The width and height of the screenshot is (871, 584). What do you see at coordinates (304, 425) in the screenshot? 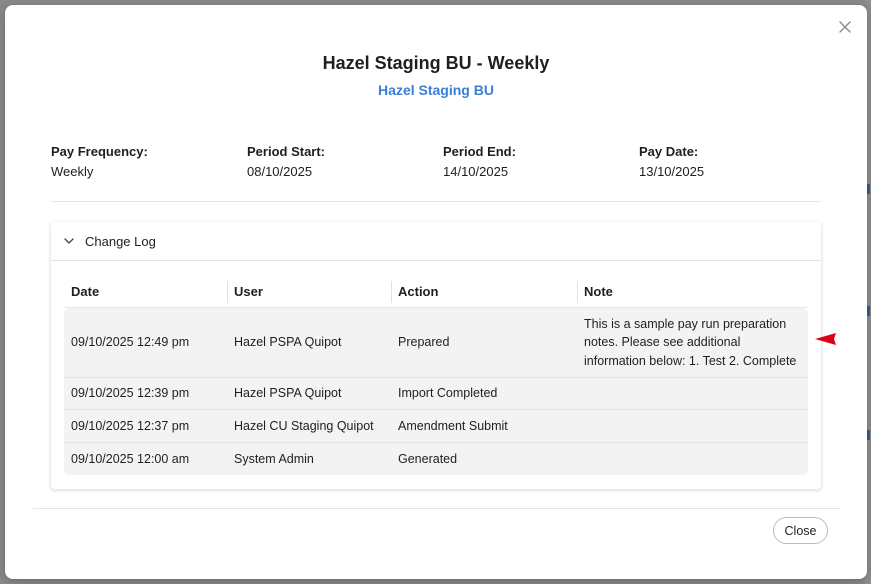
I see `cell-user: Hazel CU Staging Quipot` at bounding box center [304, 425].